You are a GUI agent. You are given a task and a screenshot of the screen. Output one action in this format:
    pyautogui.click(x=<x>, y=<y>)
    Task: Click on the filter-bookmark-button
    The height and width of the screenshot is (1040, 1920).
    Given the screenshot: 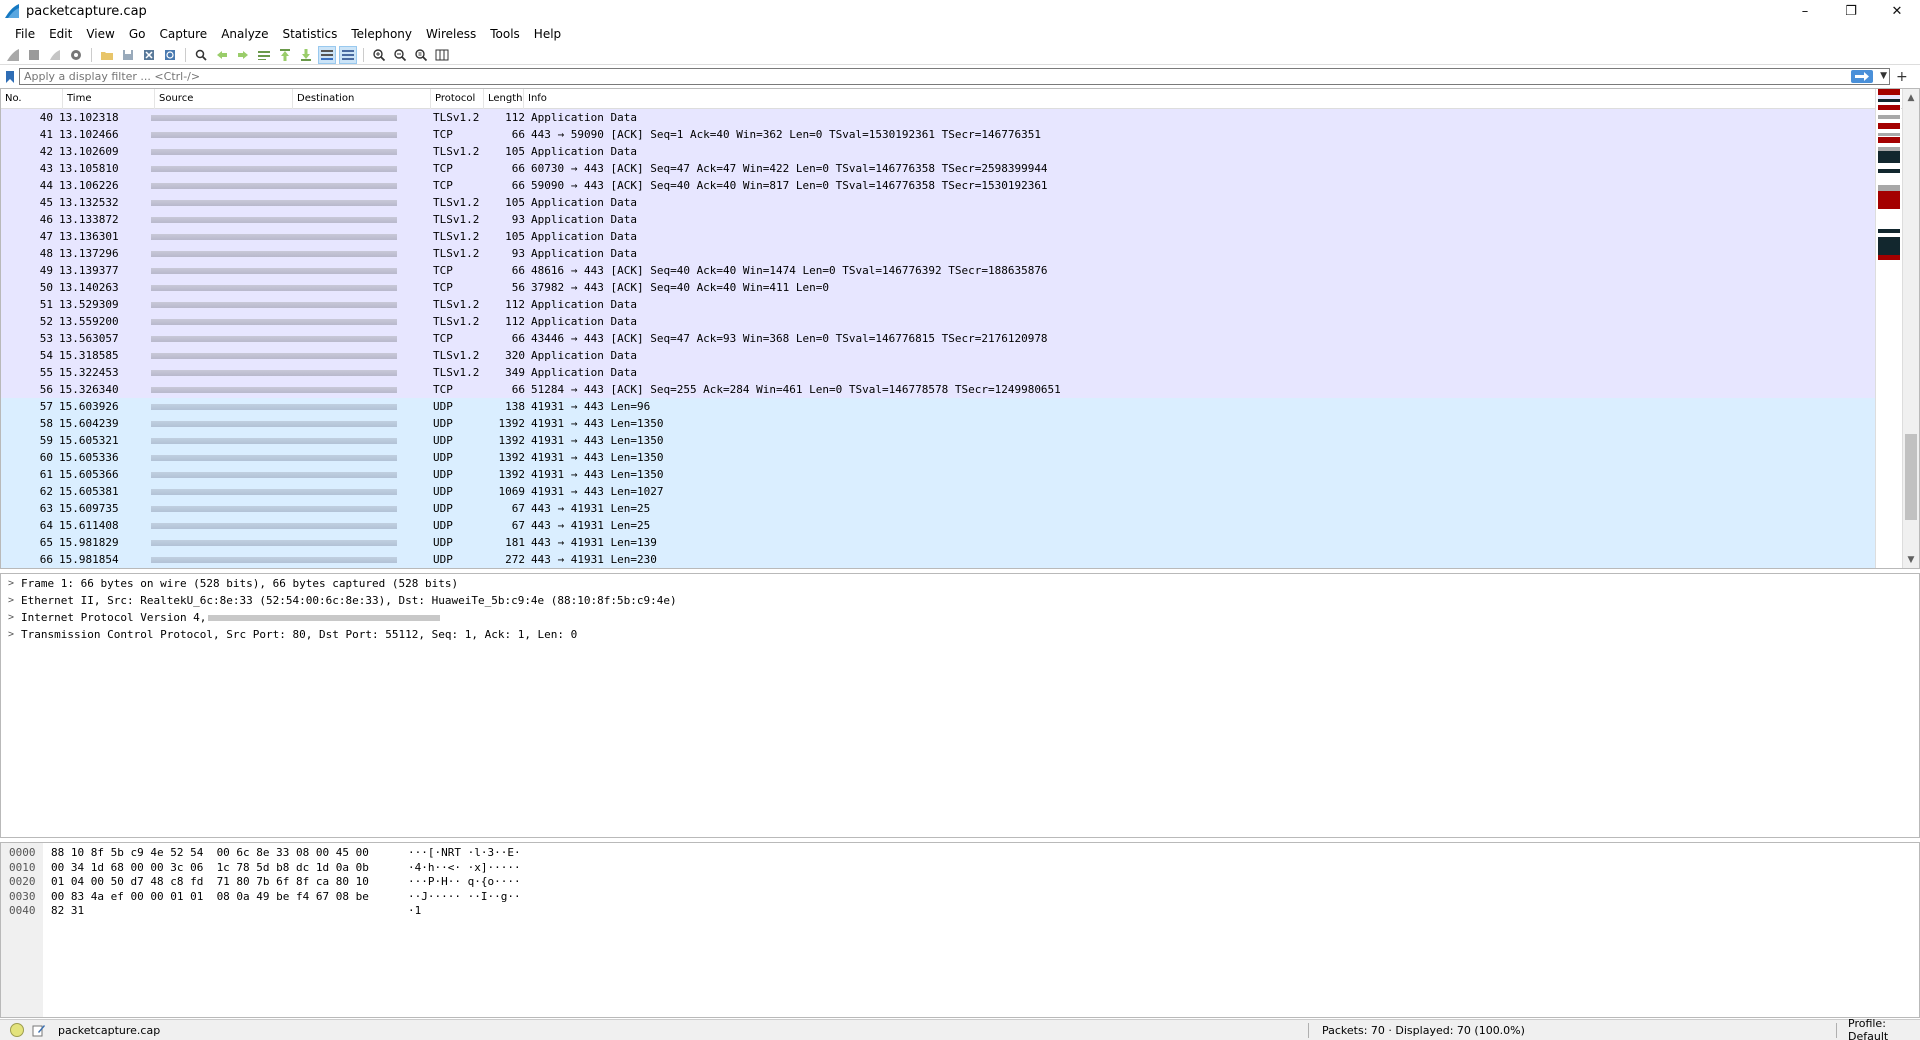 What is the action you would take?
    pyautogui.click(x=10, y=76)
    